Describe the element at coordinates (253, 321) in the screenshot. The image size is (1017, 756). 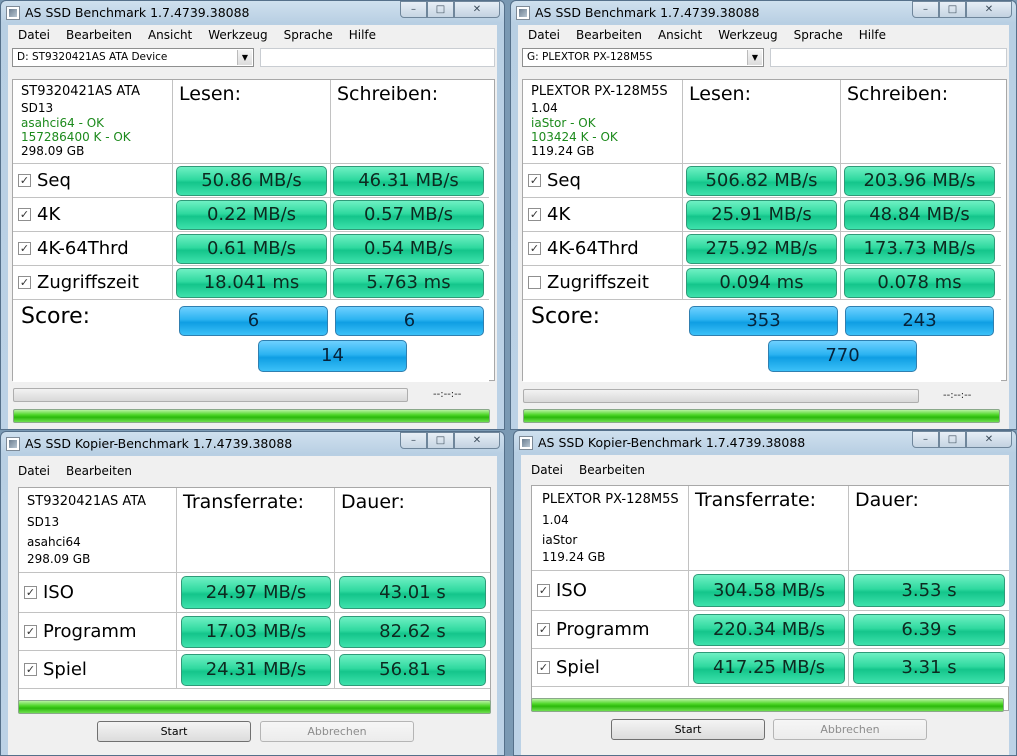
I see `score-read: 6` at that location.